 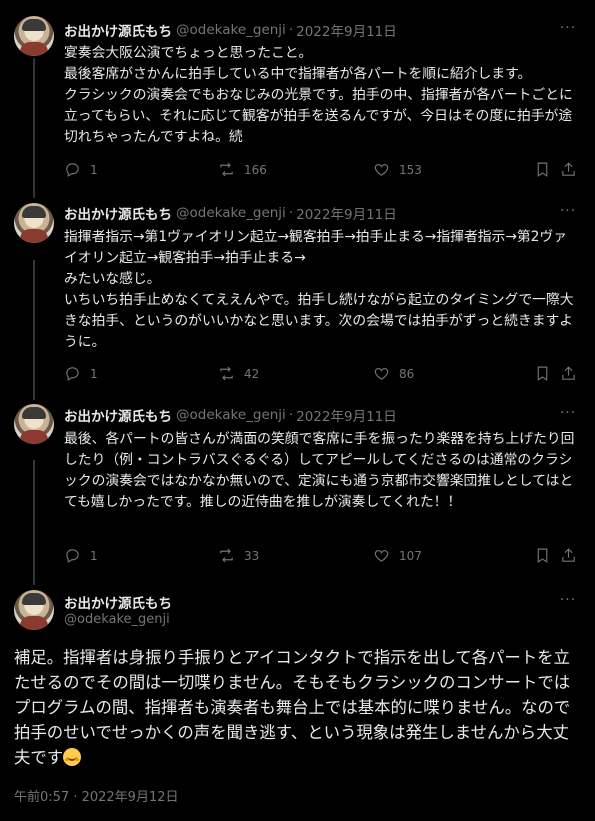 I want to click on retweet-count: 33, so click(x=252, y=555).